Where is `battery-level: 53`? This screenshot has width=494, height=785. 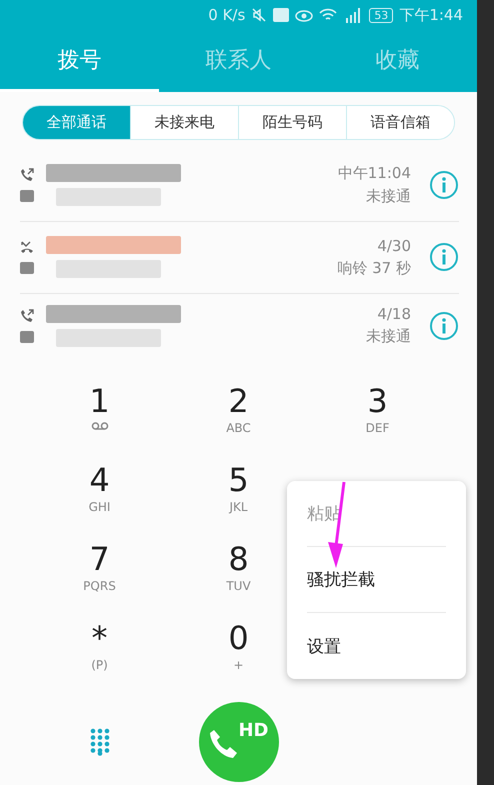
battery-level: 53 is located at coordinates (381, 15).